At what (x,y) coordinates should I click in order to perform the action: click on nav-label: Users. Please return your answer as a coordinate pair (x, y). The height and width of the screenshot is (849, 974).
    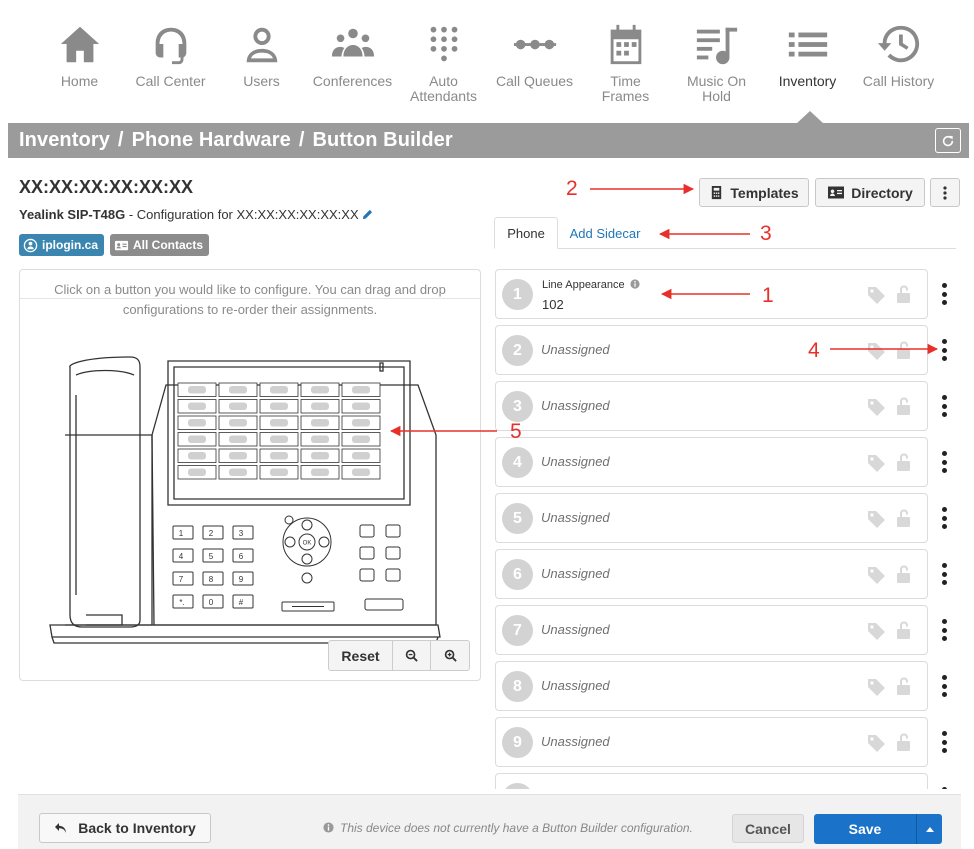
    Looking at the image, I should click on (261, 81).